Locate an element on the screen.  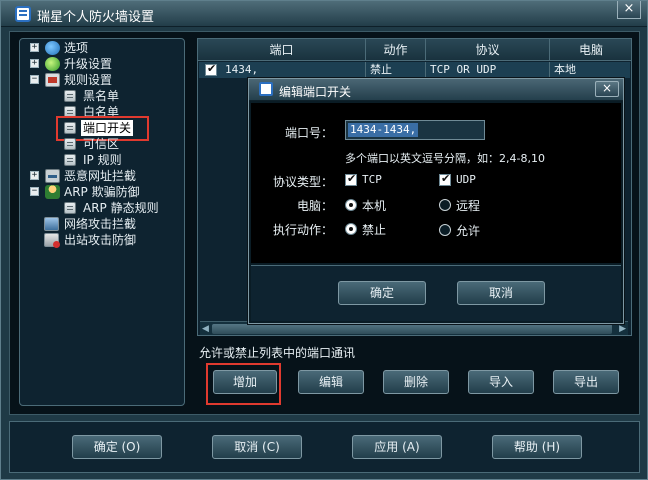
delete-button: 删除 is located at coordinates (416, 382).